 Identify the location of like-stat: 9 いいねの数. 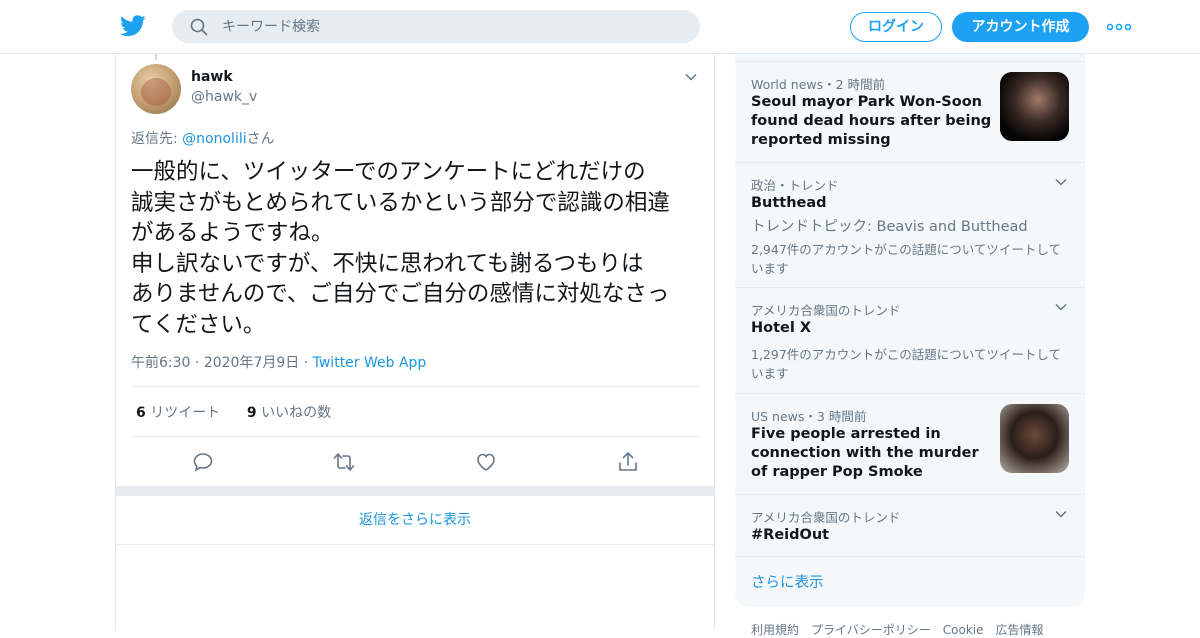
(289, 413).